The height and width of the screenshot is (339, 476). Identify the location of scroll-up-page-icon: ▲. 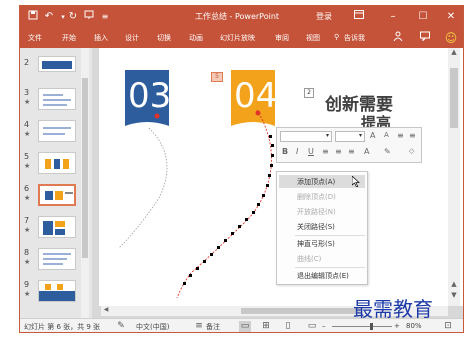
(454, 285).